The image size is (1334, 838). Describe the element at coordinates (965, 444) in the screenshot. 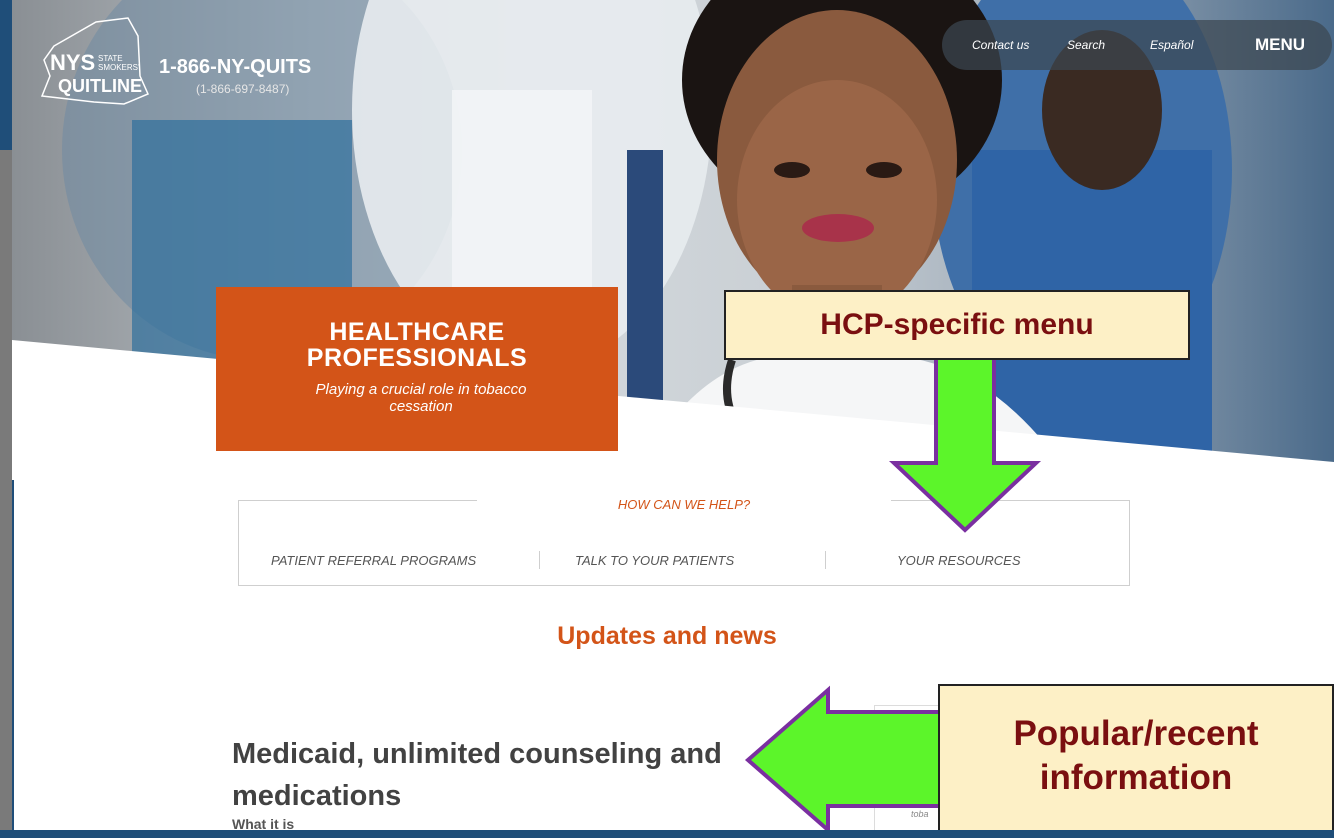

I see `down-arrow-icon` at that location.